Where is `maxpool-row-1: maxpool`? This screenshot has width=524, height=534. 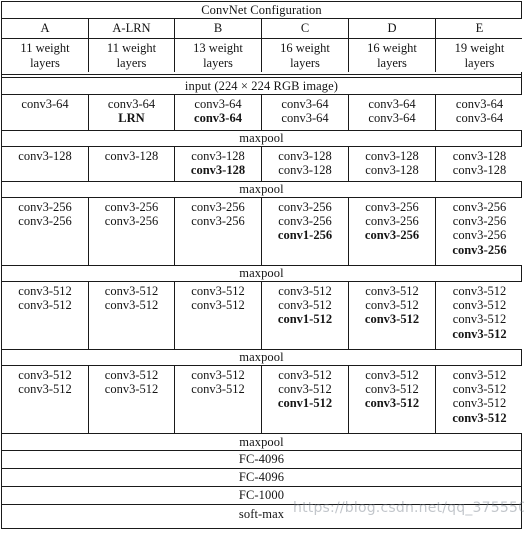 maxpool-row-1: maxpool is located at coordinates (261, 138).